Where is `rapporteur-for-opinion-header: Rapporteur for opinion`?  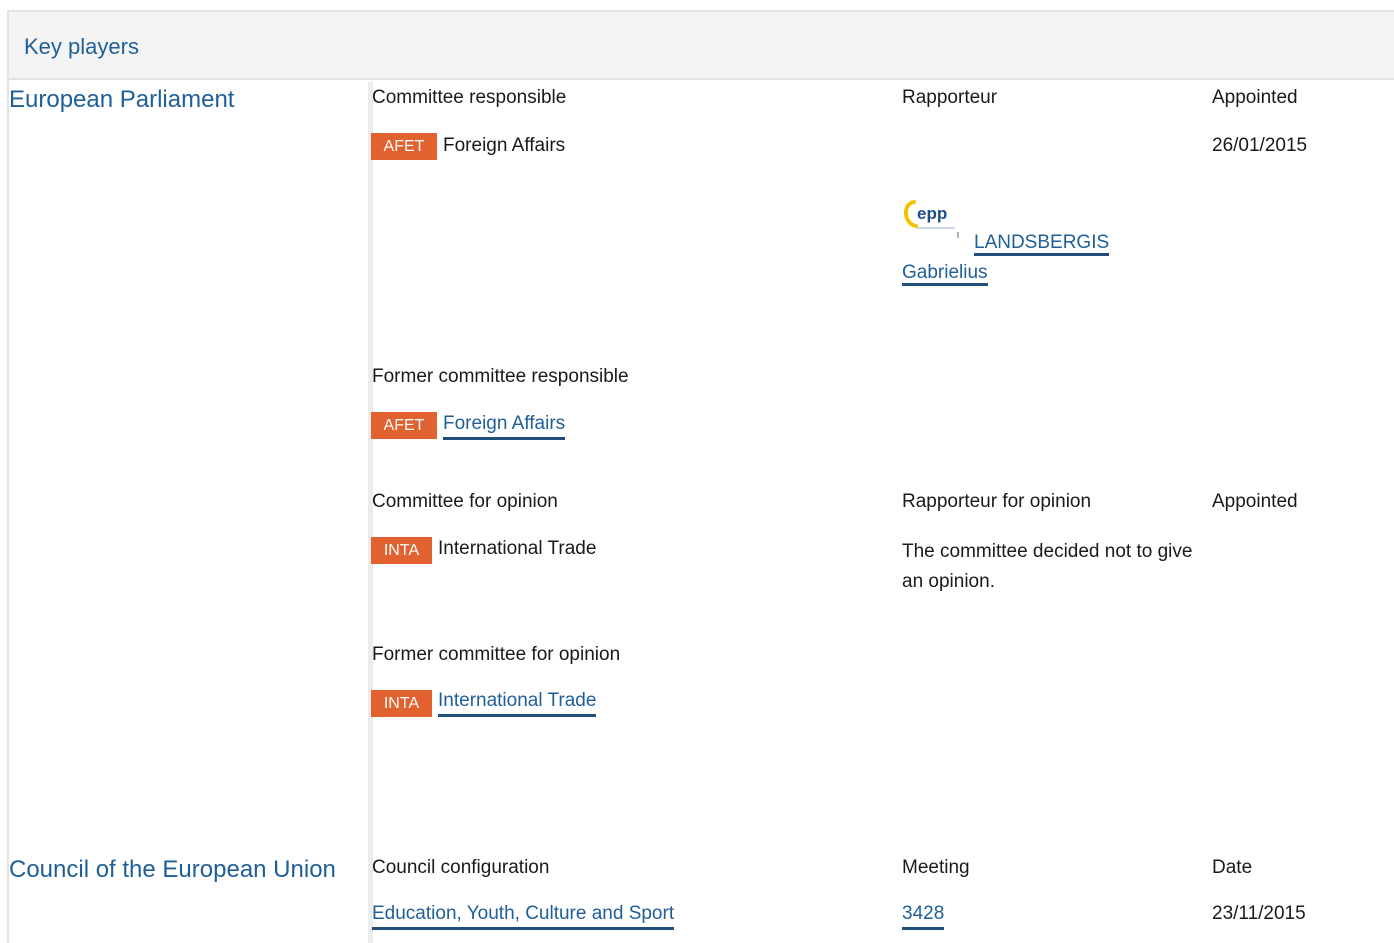
rapporteur-for-opinion-header: Rapporteur for opinion is located at coordinates (997, 501).